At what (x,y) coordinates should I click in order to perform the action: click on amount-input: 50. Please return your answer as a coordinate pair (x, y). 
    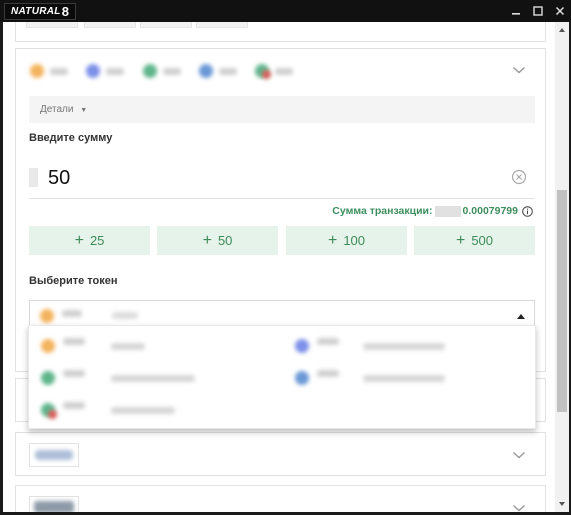
    Looking at the image, I should click on (282, 180).